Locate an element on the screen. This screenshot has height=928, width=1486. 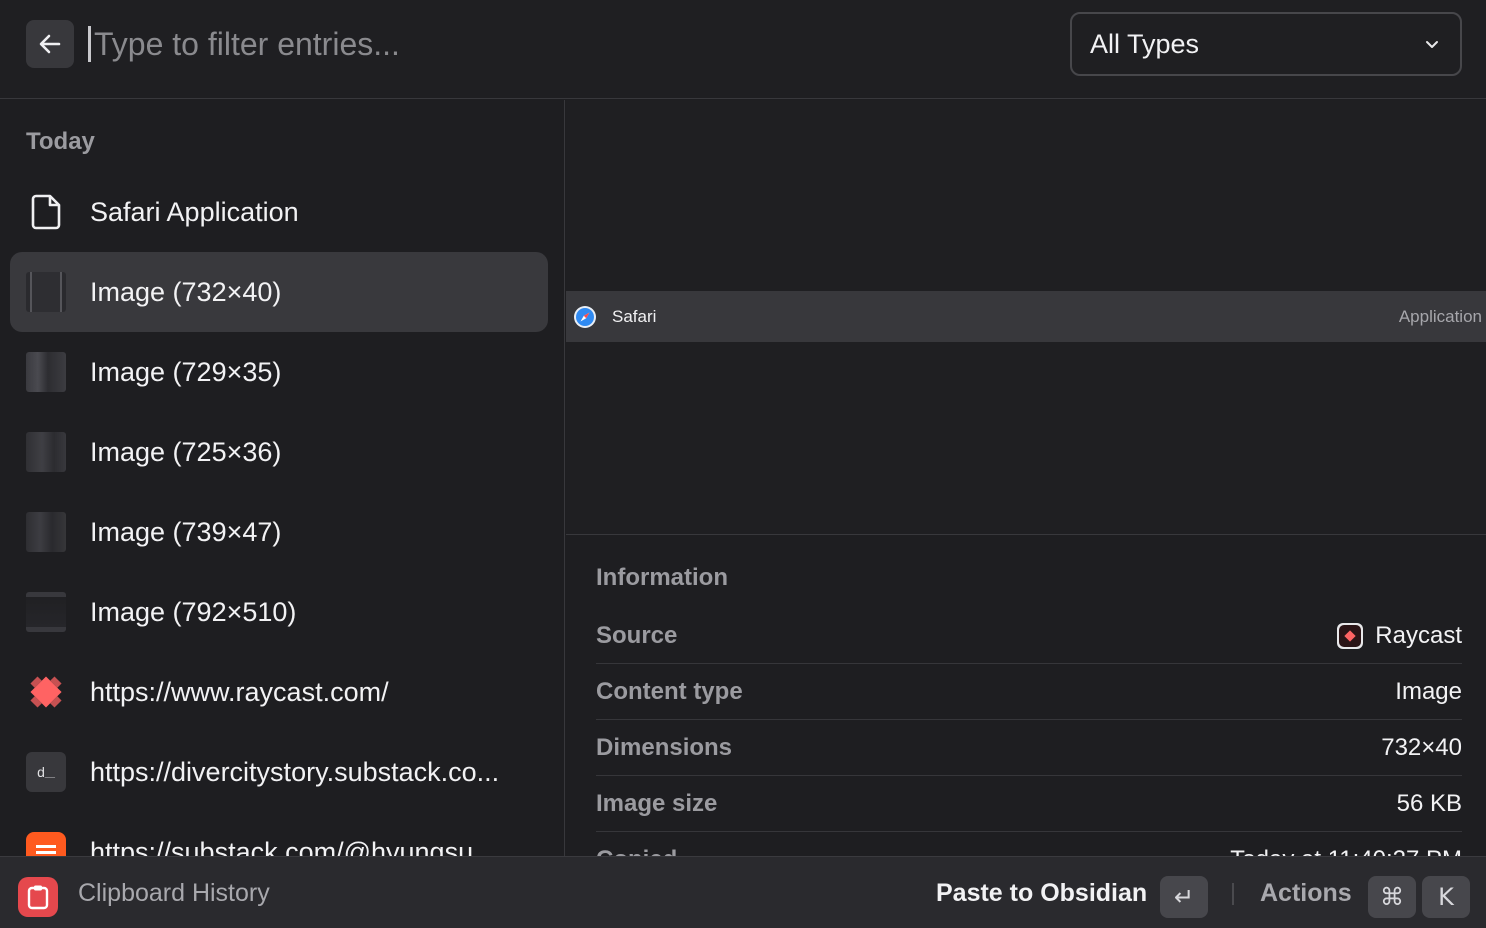
back-button is located at coordinates (50, 44).